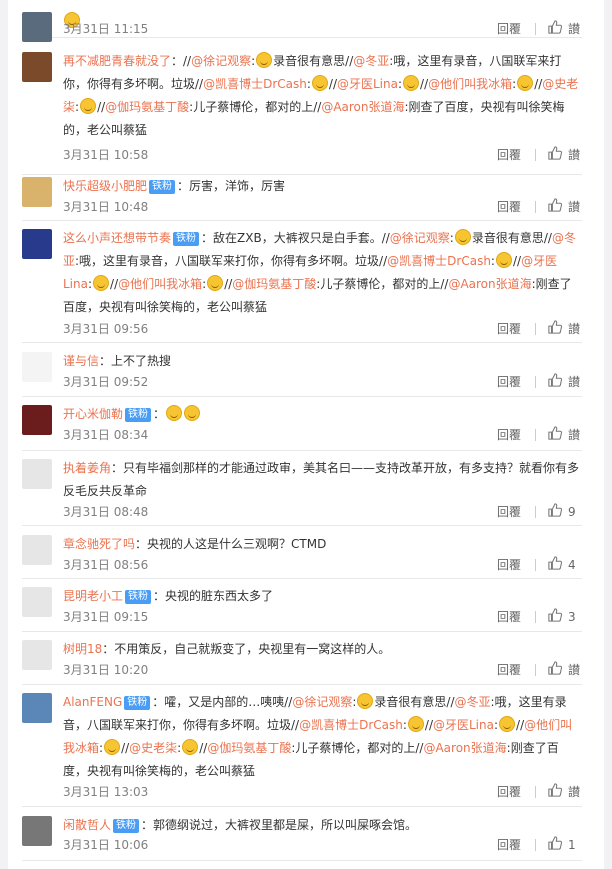 The height and width of the screenshot is (869, 612). What do you see at coordinates (87, 825) in the screenshot?
I see `username-link: 闲散哲人` at bounding box center [87, 825].